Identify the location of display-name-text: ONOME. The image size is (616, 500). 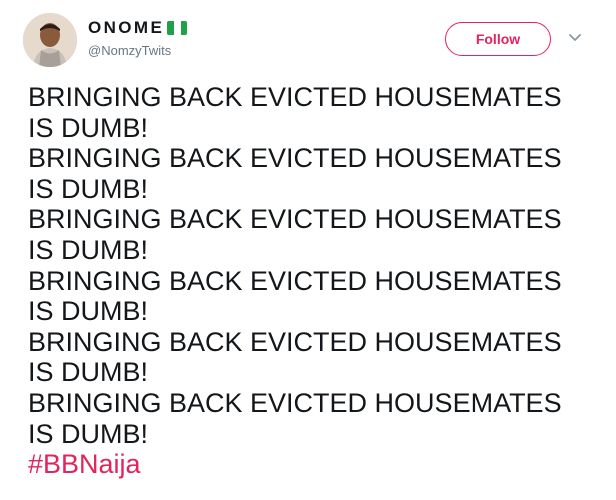
(126, 27).